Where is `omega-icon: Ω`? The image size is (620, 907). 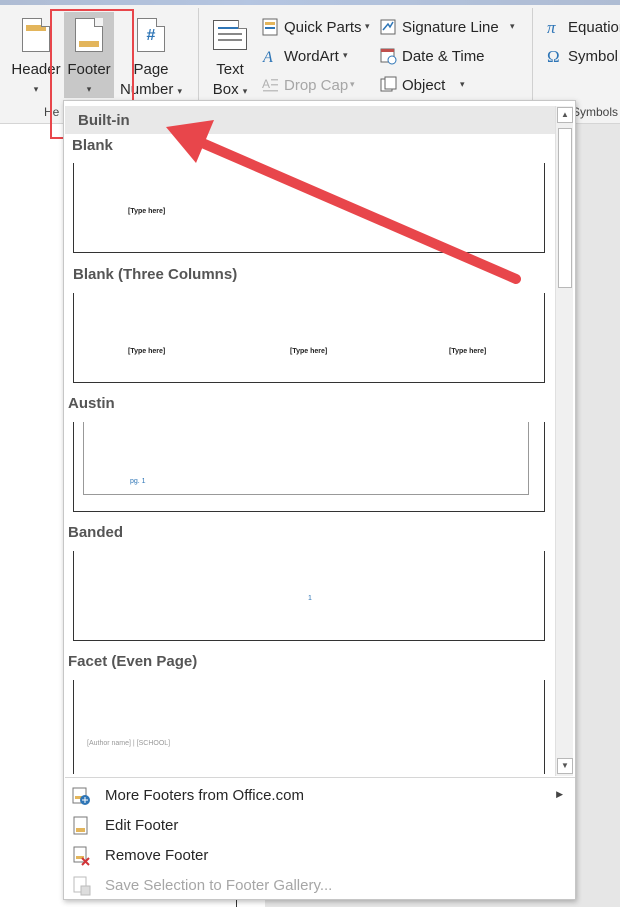 omega-icon: Ω is located at coordinates (553, 56).